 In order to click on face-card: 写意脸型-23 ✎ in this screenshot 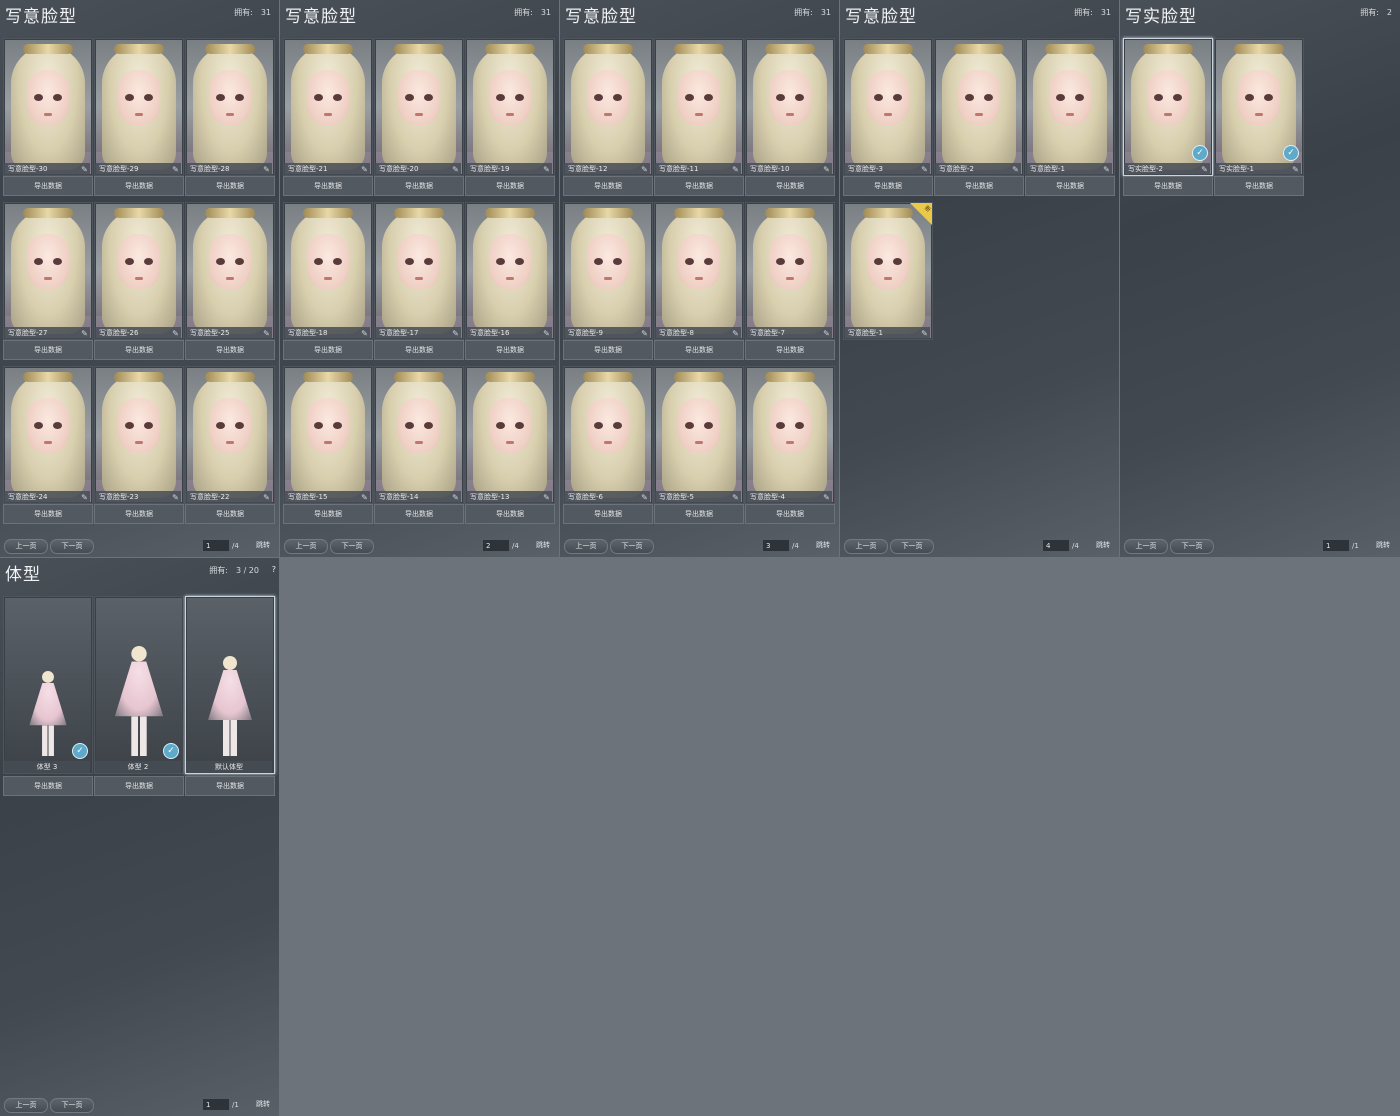, I will do `click(139, 435)`.